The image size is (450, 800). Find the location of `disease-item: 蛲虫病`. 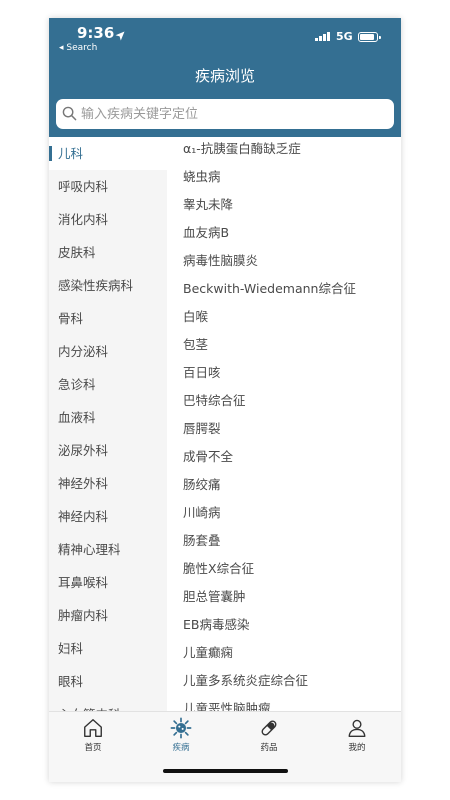

disease-item: 蛲虫病 is located at coordinates (284, 179).